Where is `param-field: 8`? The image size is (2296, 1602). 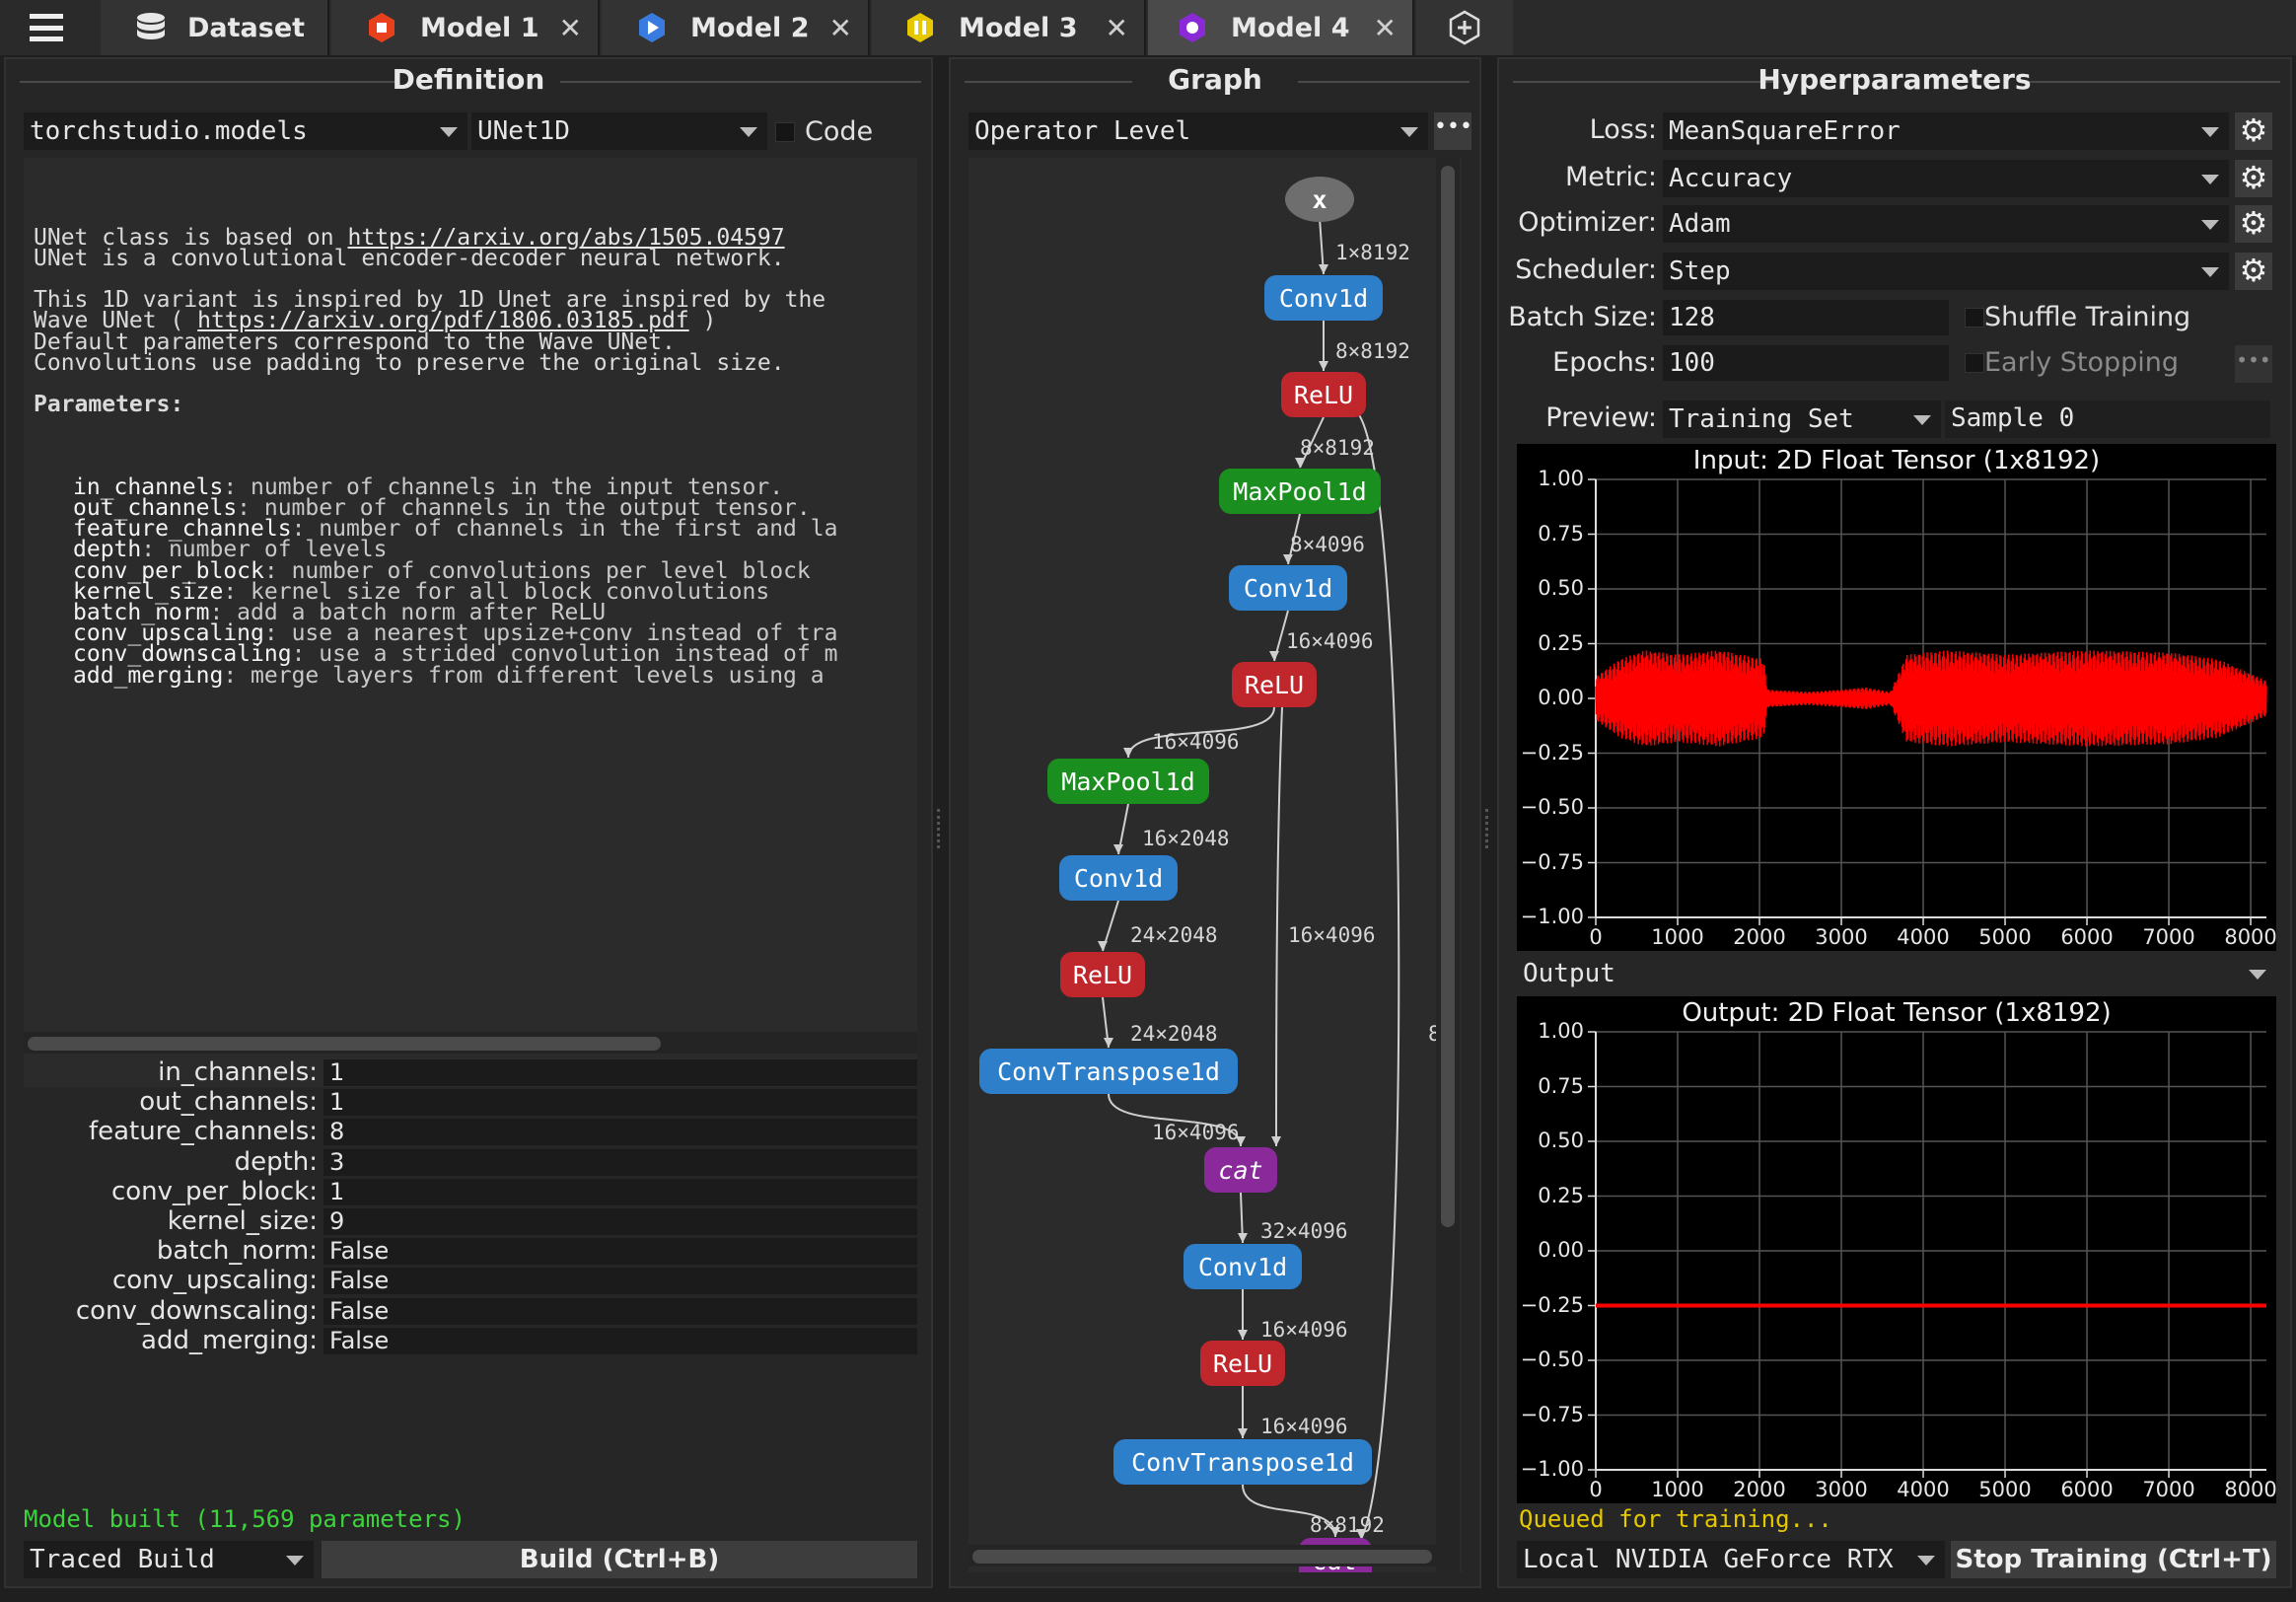 param-field: 8 is located at coordinates (620, 1133).